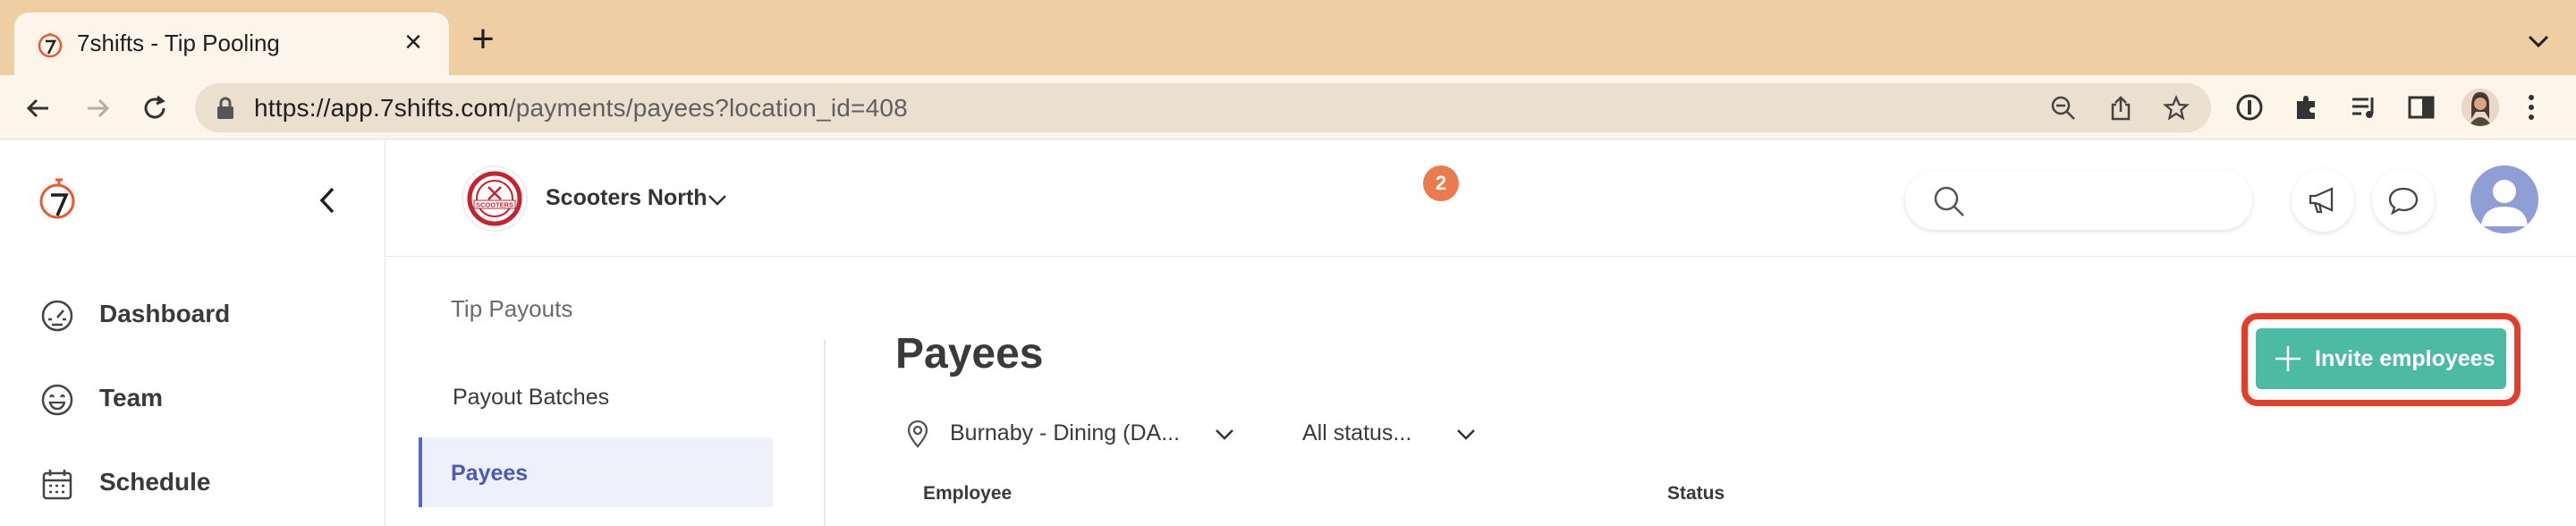 This screenshot has width=2576, height=526. I want to click on search-icon, so click(1949, 201).